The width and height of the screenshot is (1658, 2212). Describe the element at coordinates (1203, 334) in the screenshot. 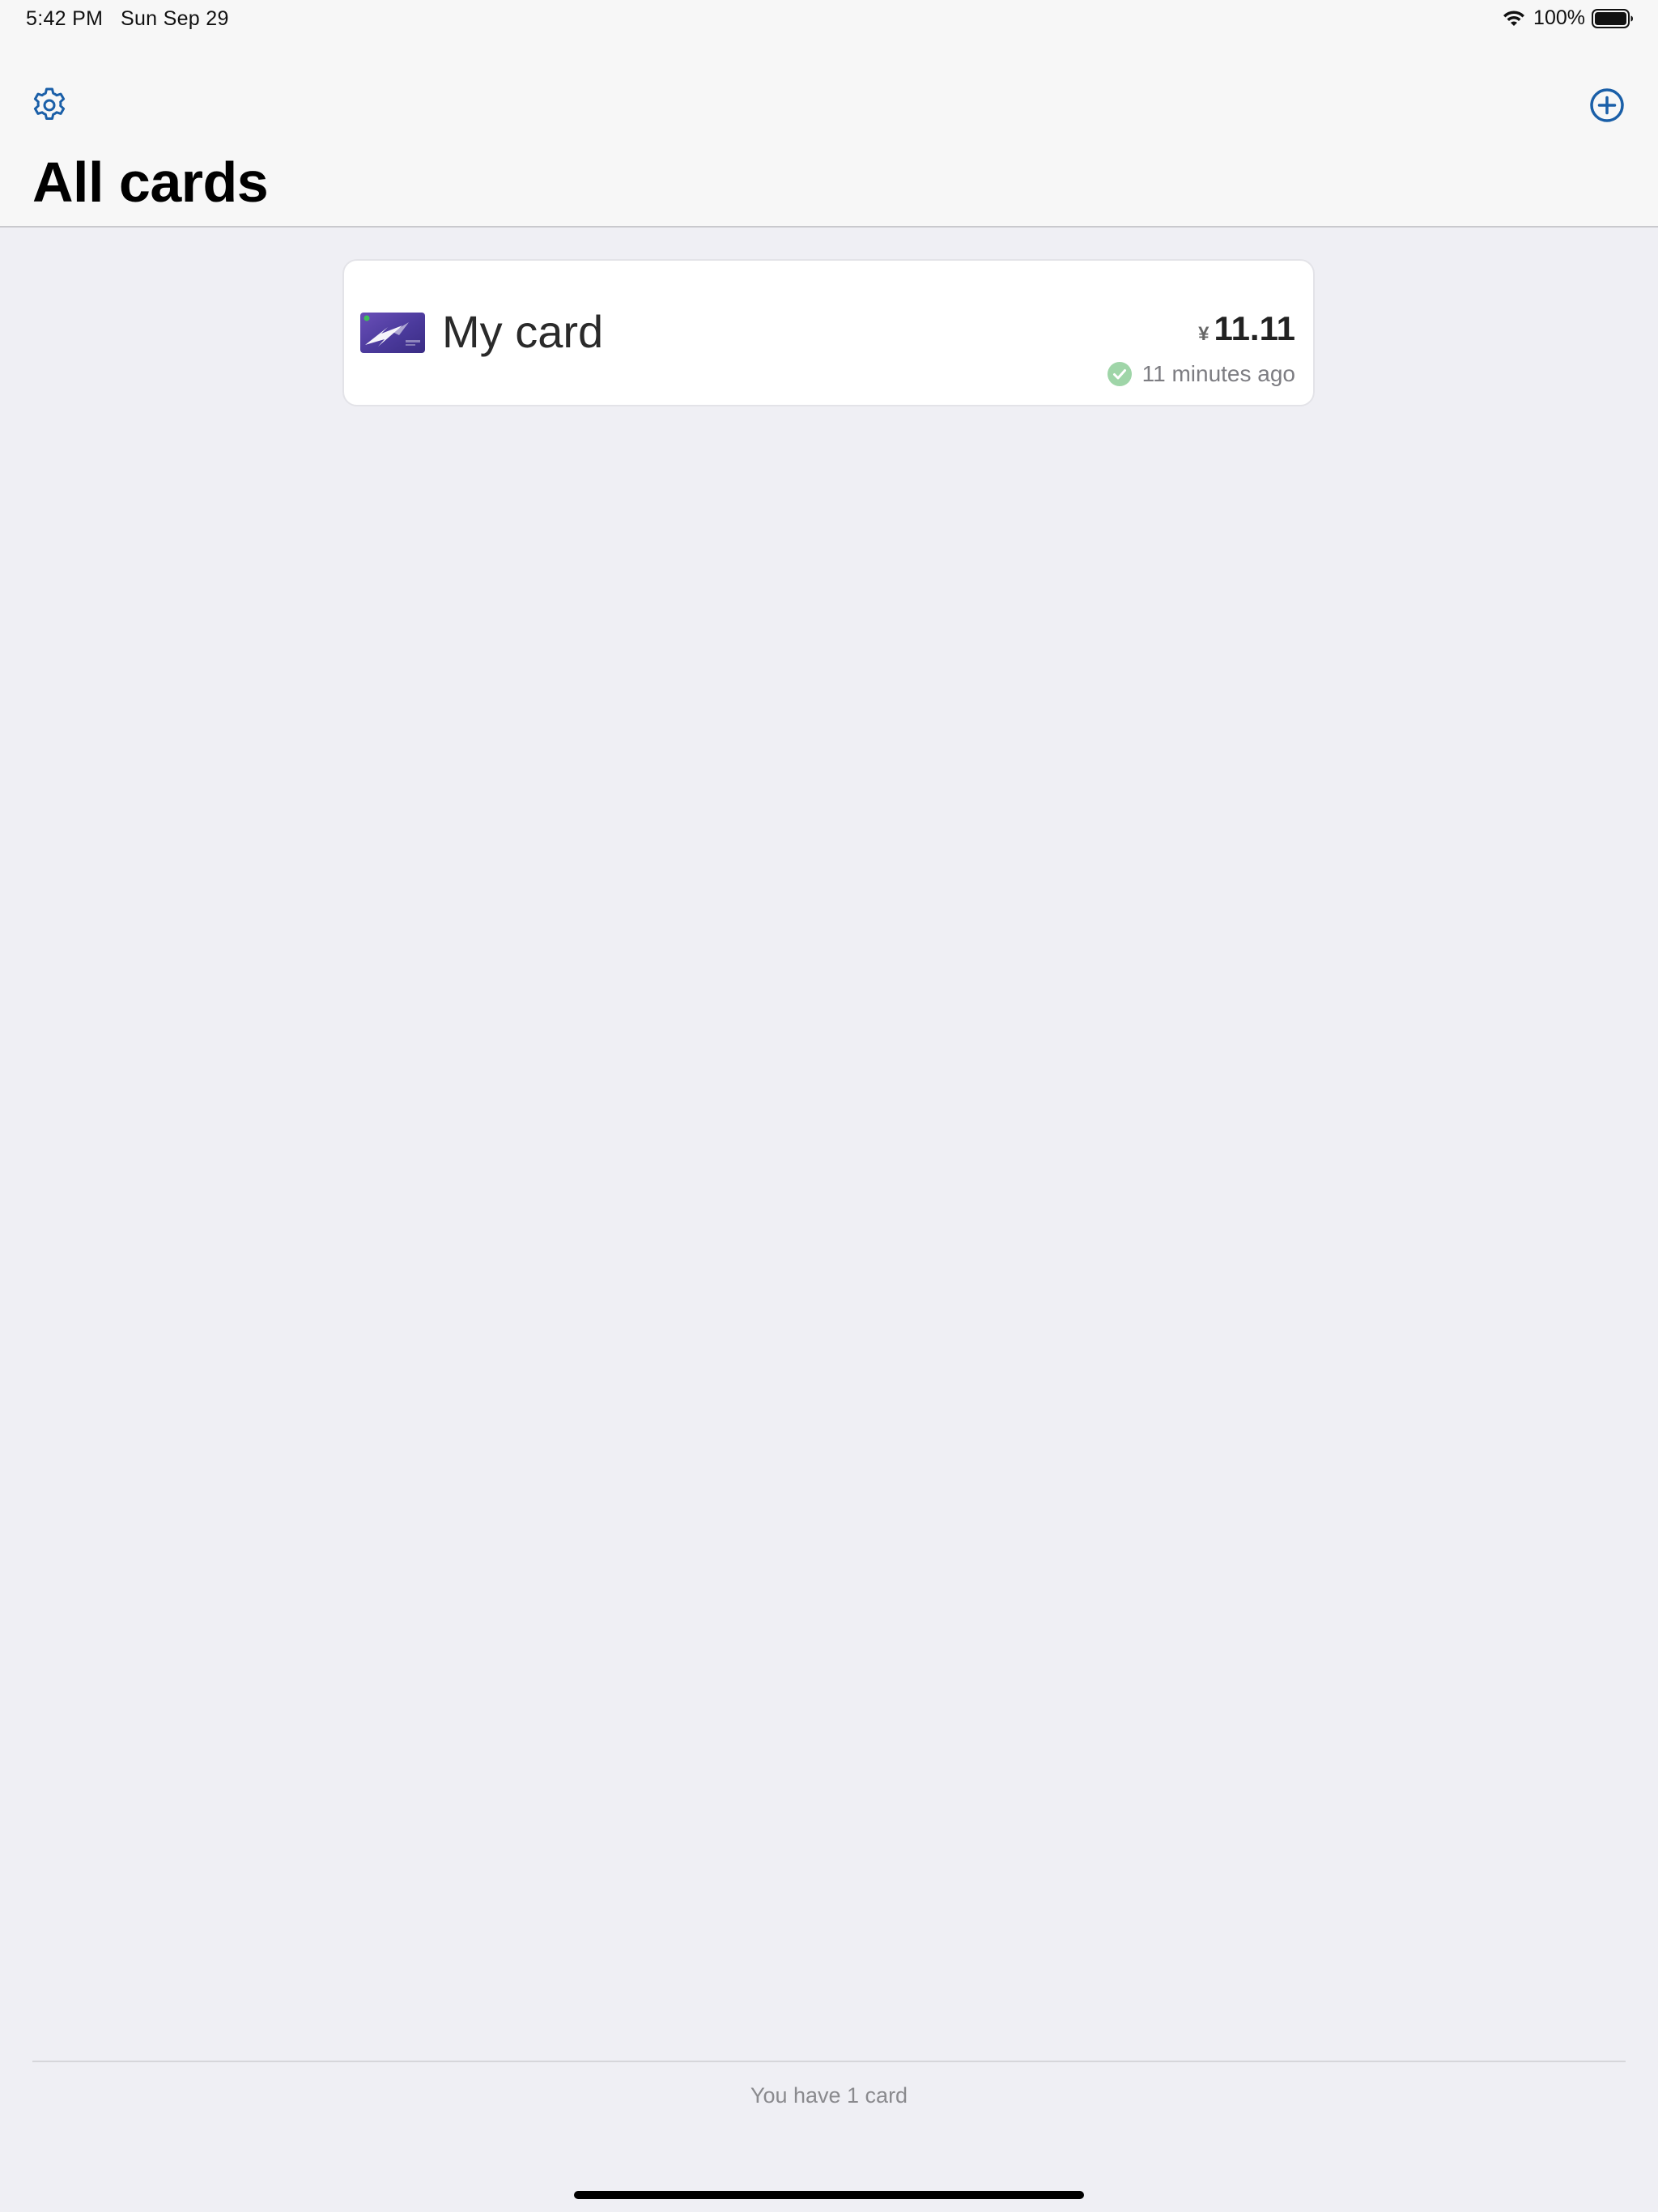

I see `currency-symbol: ¥` at that location.